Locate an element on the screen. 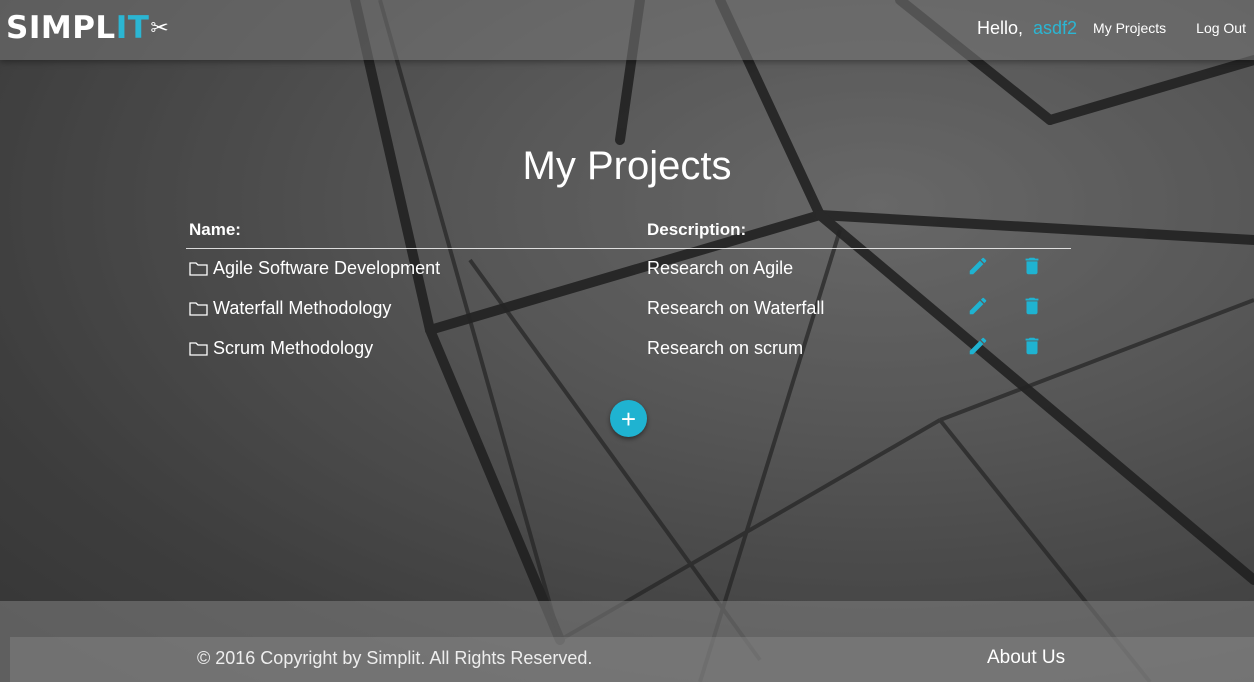 This screenshot has height=682, width=1254. nav-log-out: Log Out is located at coordinates (1221, 28).